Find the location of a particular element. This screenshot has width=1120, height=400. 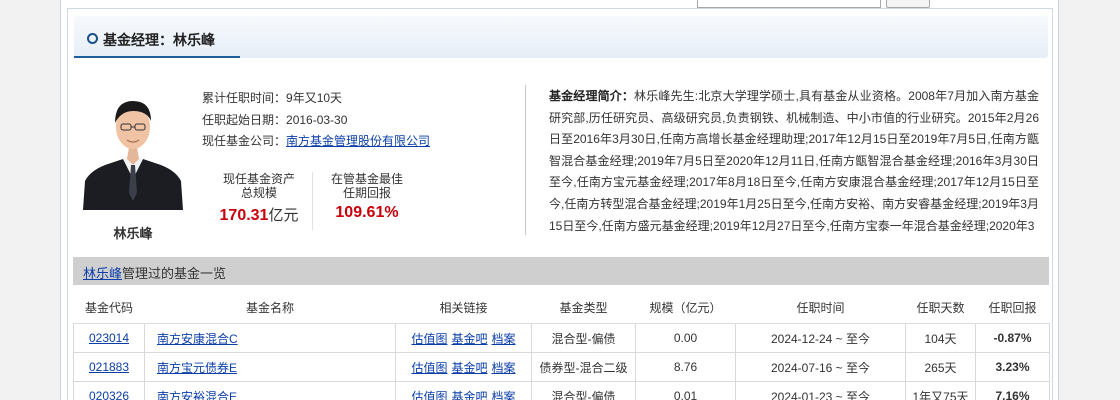

fund-scale: 8.76 is located at coordinates (685, 367).